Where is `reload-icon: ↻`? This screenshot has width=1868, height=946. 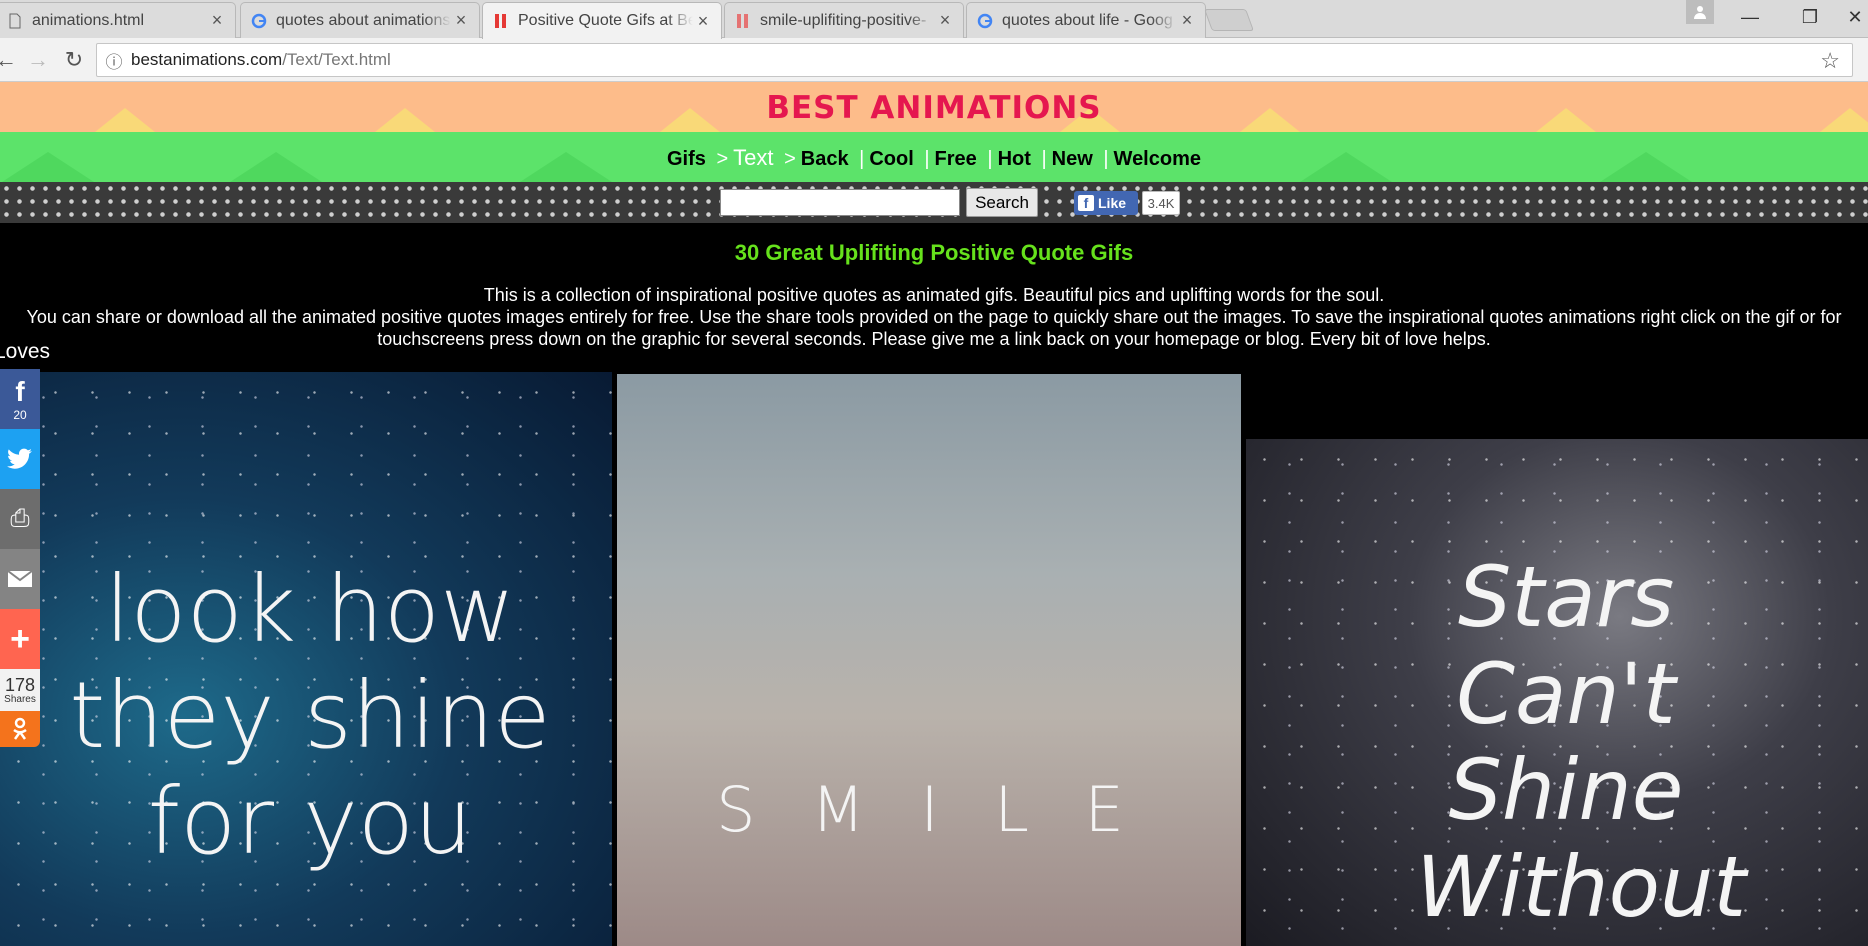
reload-icon: ↻ is located at coordinates (74, 60).